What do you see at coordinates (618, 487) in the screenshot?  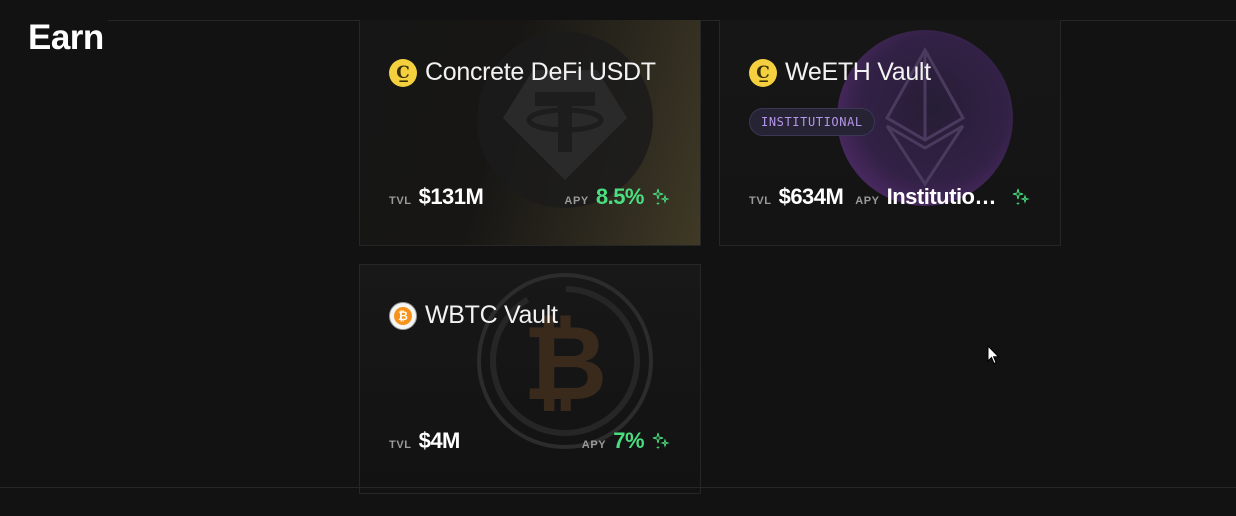 I see `bottom-divider` at bounding box center [618, 487].